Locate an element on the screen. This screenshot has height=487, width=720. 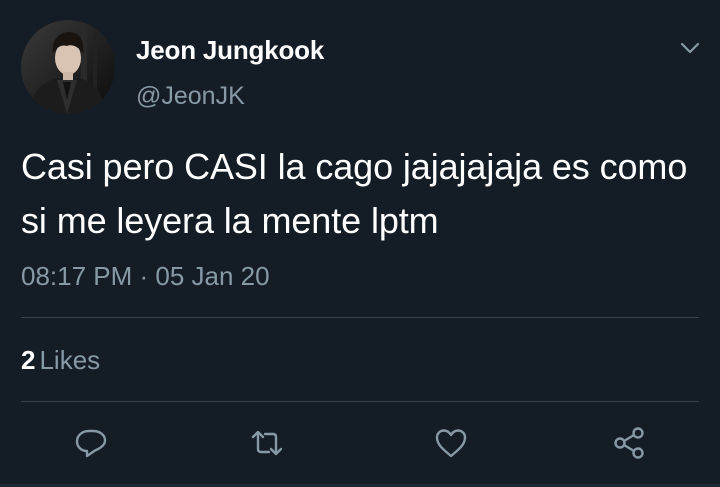
avatar is located at coordinates (68, 67).